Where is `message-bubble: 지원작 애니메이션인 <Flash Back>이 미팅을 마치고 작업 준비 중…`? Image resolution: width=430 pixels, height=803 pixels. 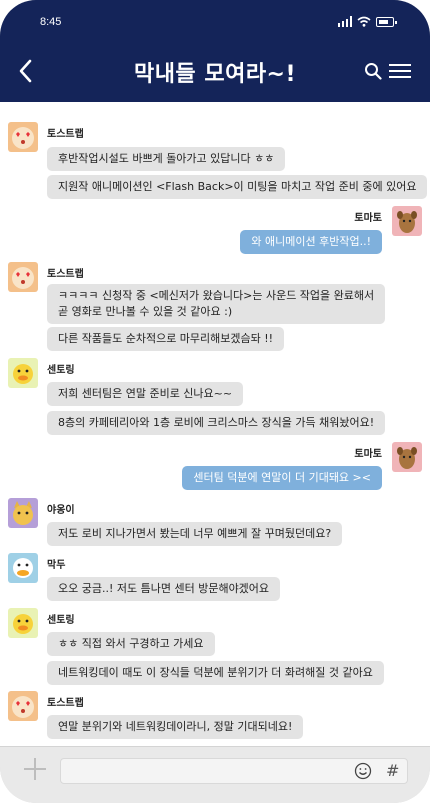
message-bubble: 지원작 애니메이션인 <Flash Back>이 미팅을 마치고 작업 준비 중… is located at coordinates (237, 187).